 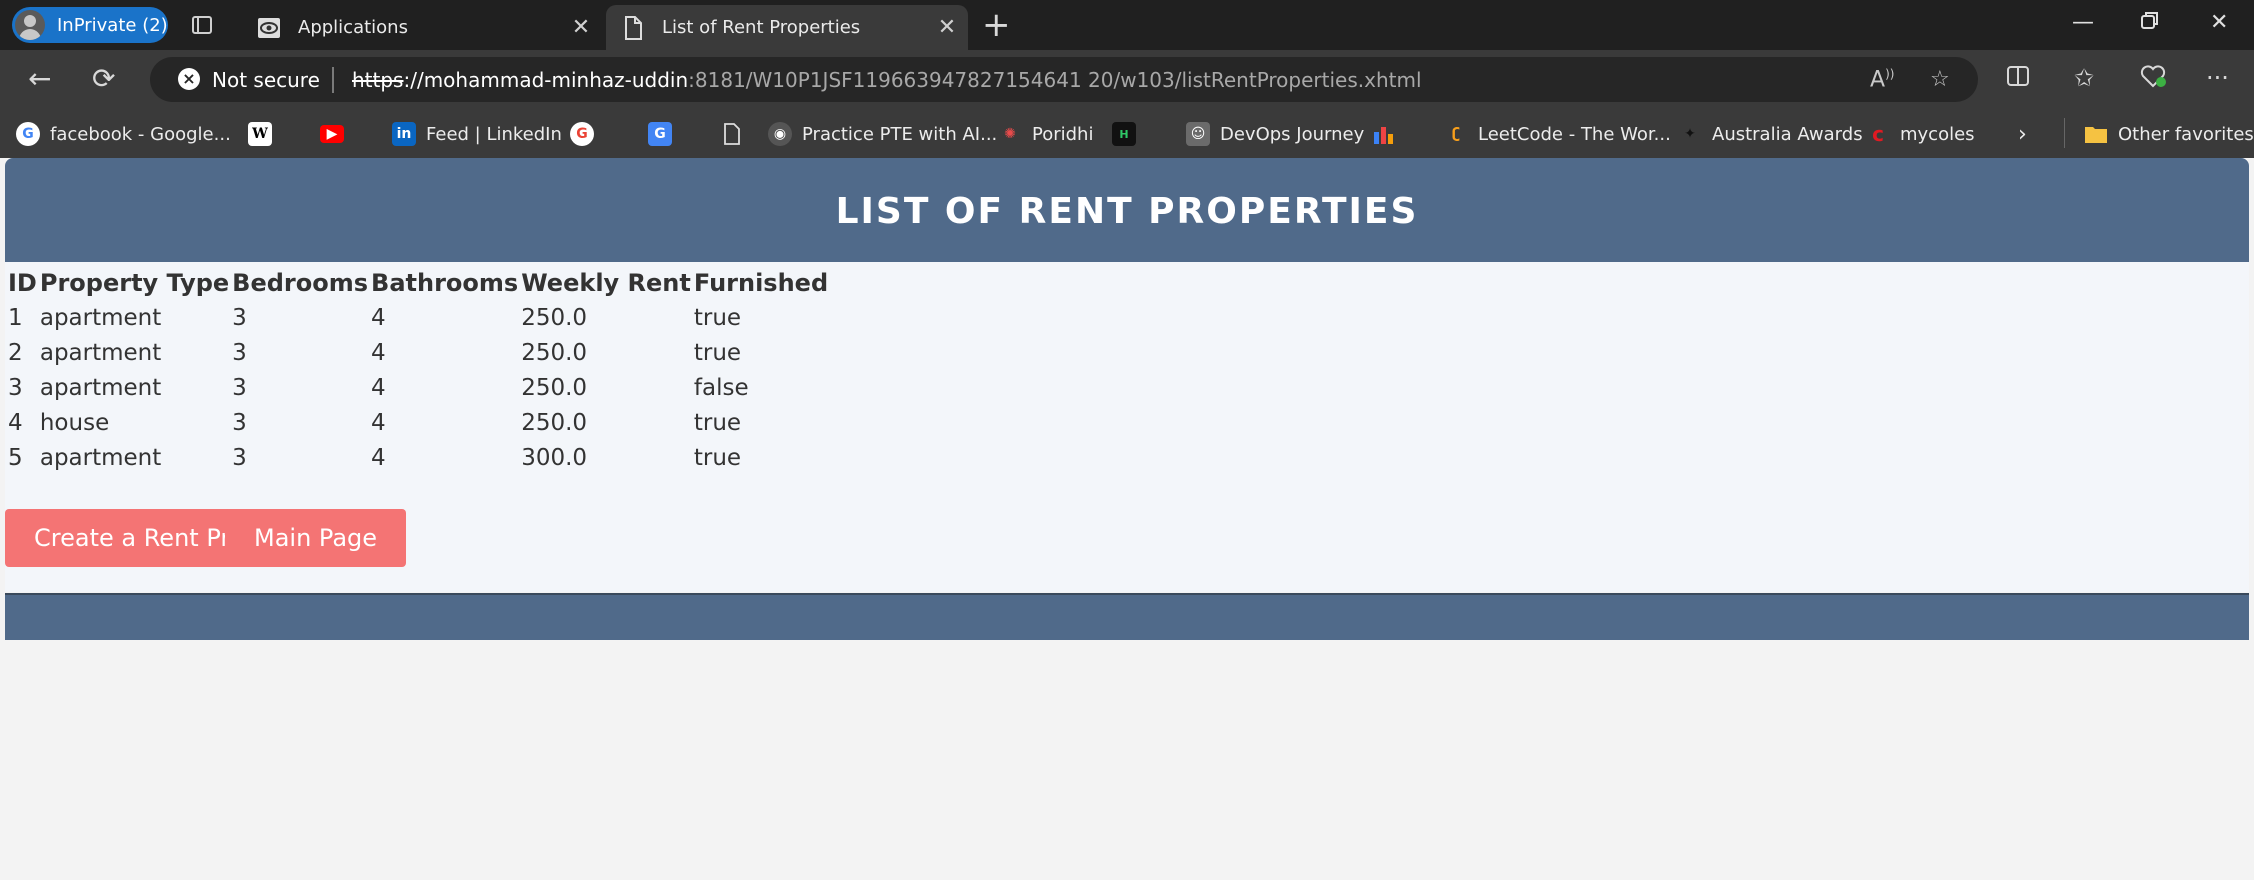 I want to click on new-tab-button: +, so click(x=996, y=25).